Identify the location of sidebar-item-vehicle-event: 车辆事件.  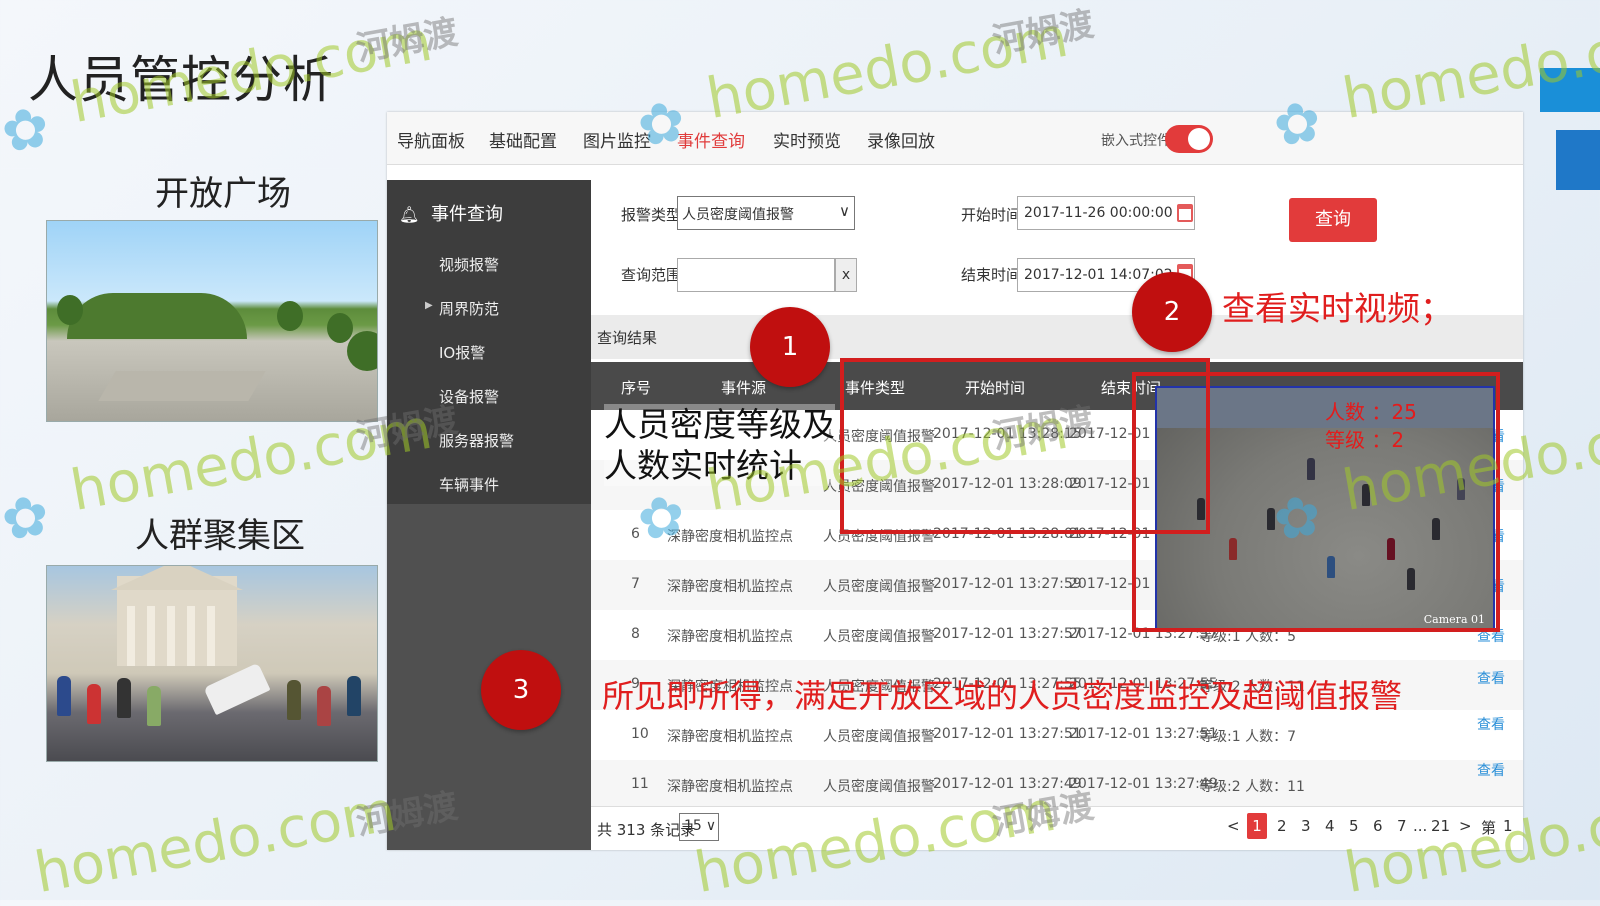
(469, 484).